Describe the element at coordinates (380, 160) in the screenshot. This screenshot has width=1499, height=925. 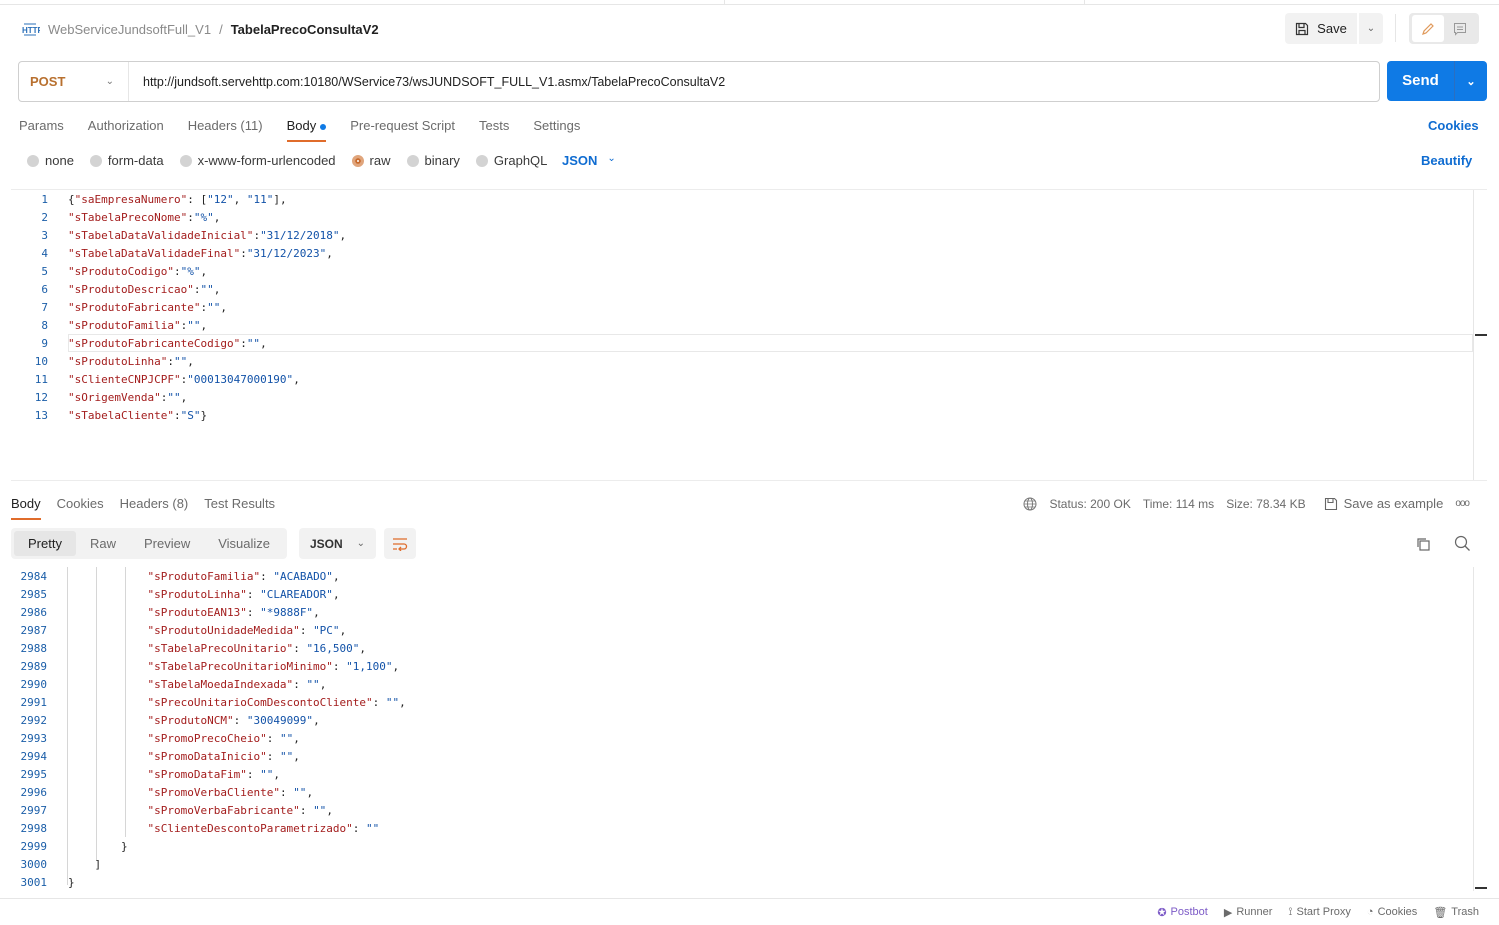
I see `radio-label: raw` at that location.